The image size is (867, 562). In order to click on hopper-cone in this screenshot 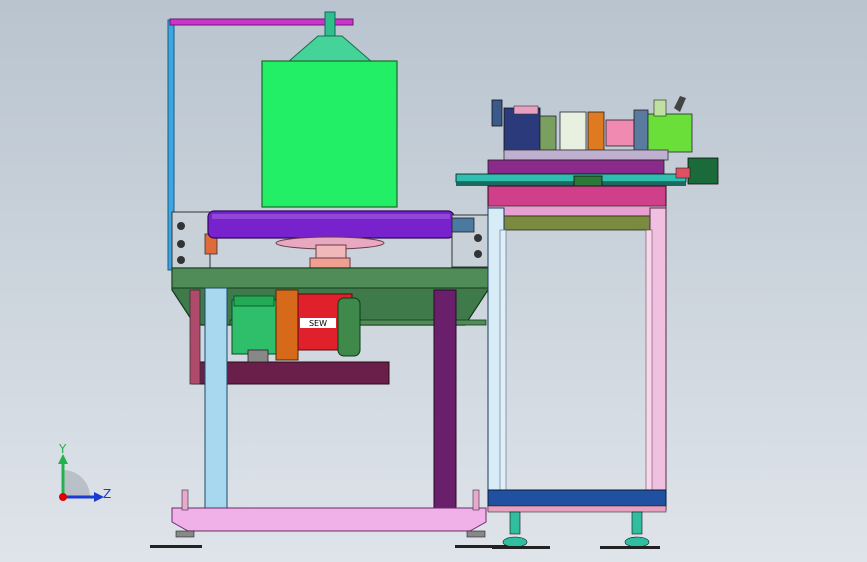, I will do `click(330, 49)`.